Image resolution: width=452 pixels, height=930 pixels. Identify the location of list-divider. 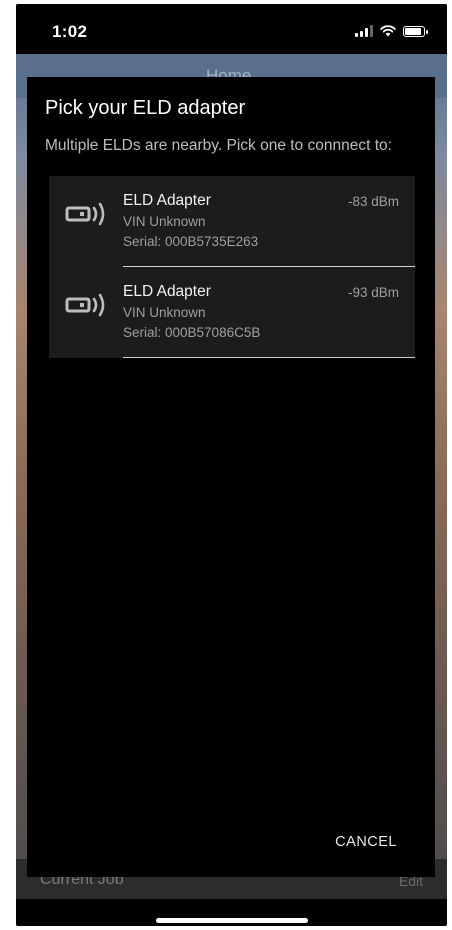
(269, 357).